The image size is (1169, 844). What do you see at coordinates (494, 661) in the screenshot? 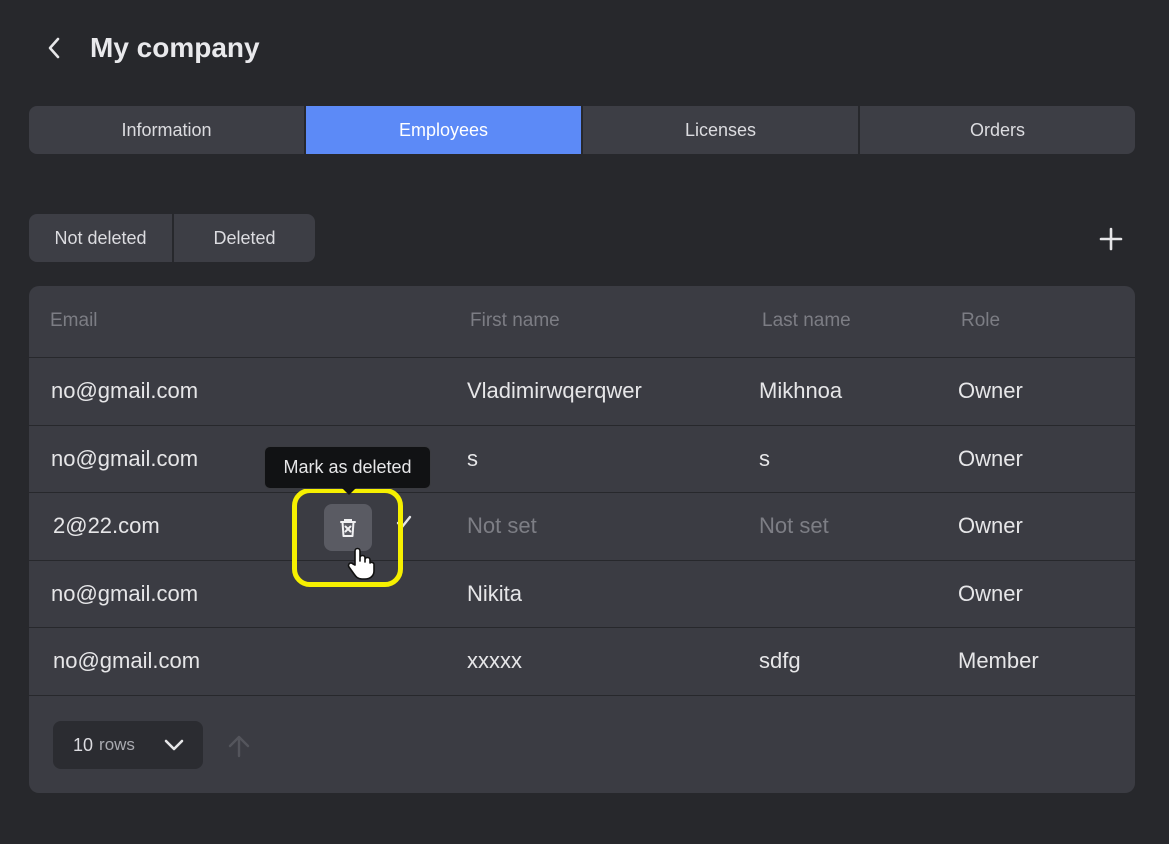
I see `cell-first-name: xxxxx` at bounding box center [494, 661].